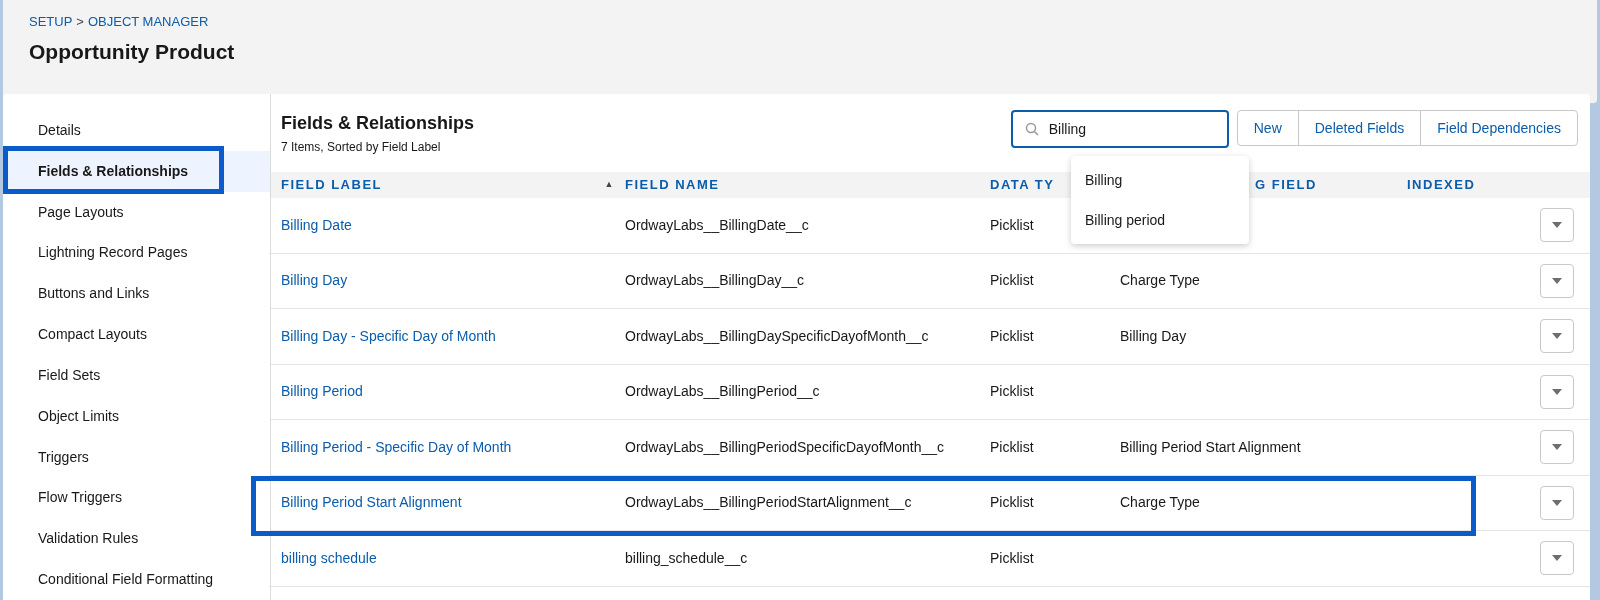  What do you see at coordinates (136, 457) in the screenshot?
I see `sidebar-item: Triggers` at bounding box center [136, 457].